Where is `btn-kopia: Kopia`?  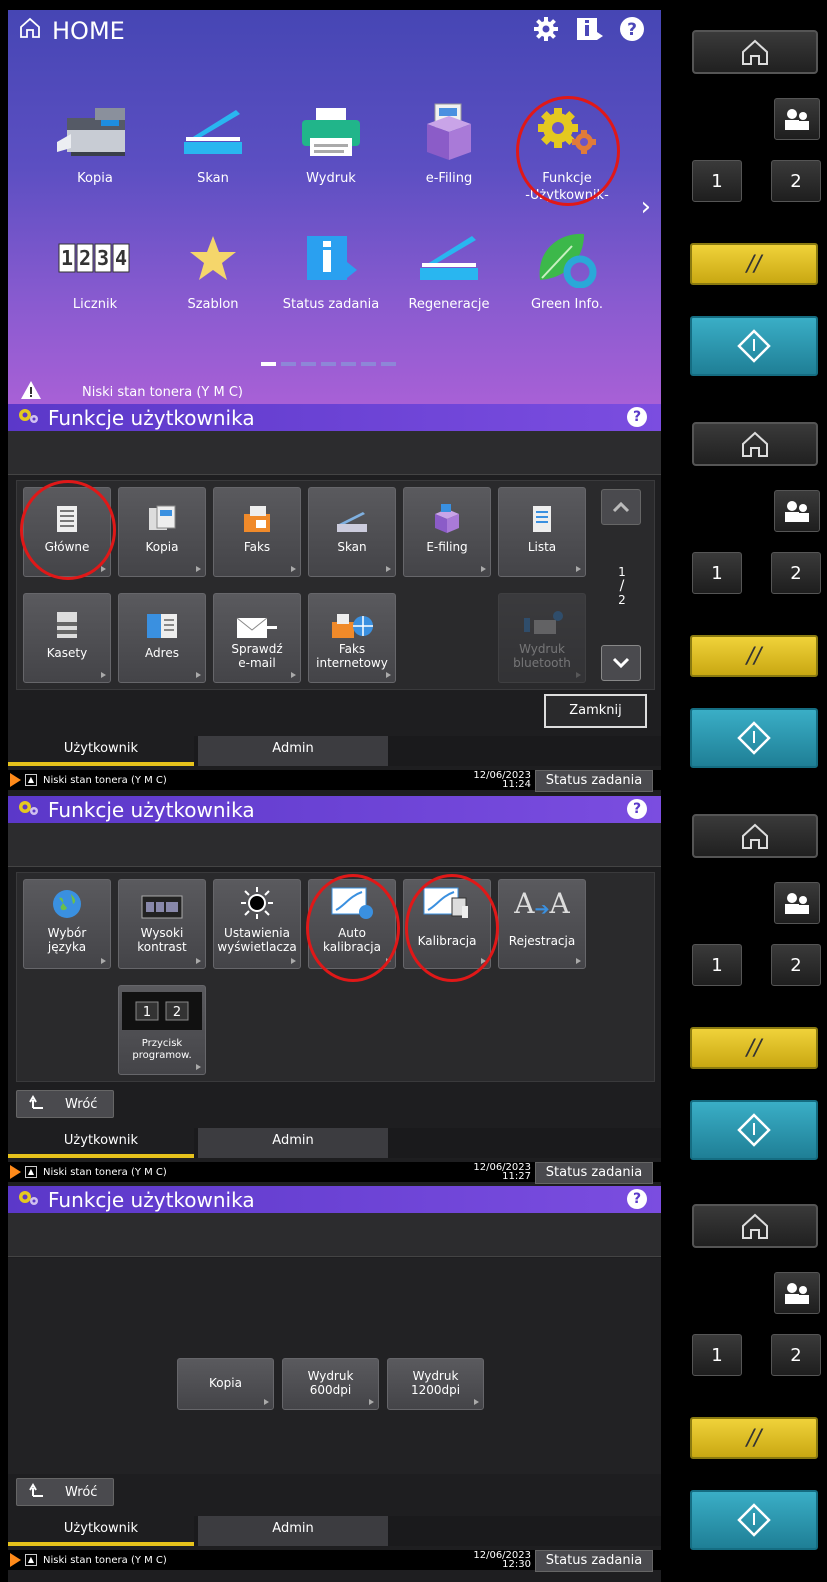
btn-kopia: Kopia is located at coordinates (162, 532).